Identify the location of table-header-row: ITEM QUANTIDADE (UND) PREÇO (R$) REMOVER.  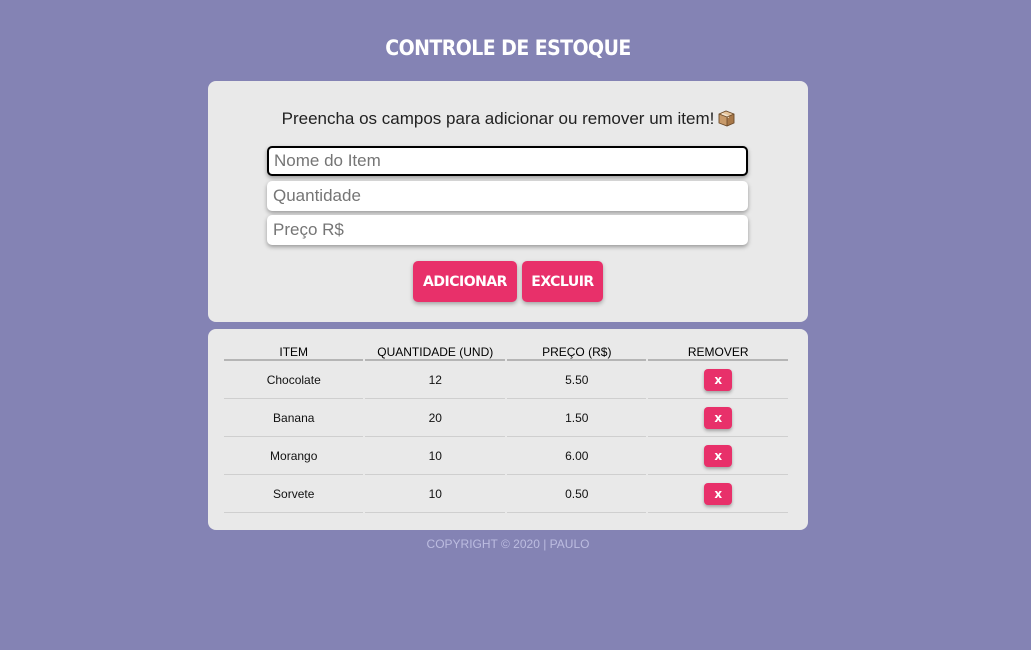
(506, 353).